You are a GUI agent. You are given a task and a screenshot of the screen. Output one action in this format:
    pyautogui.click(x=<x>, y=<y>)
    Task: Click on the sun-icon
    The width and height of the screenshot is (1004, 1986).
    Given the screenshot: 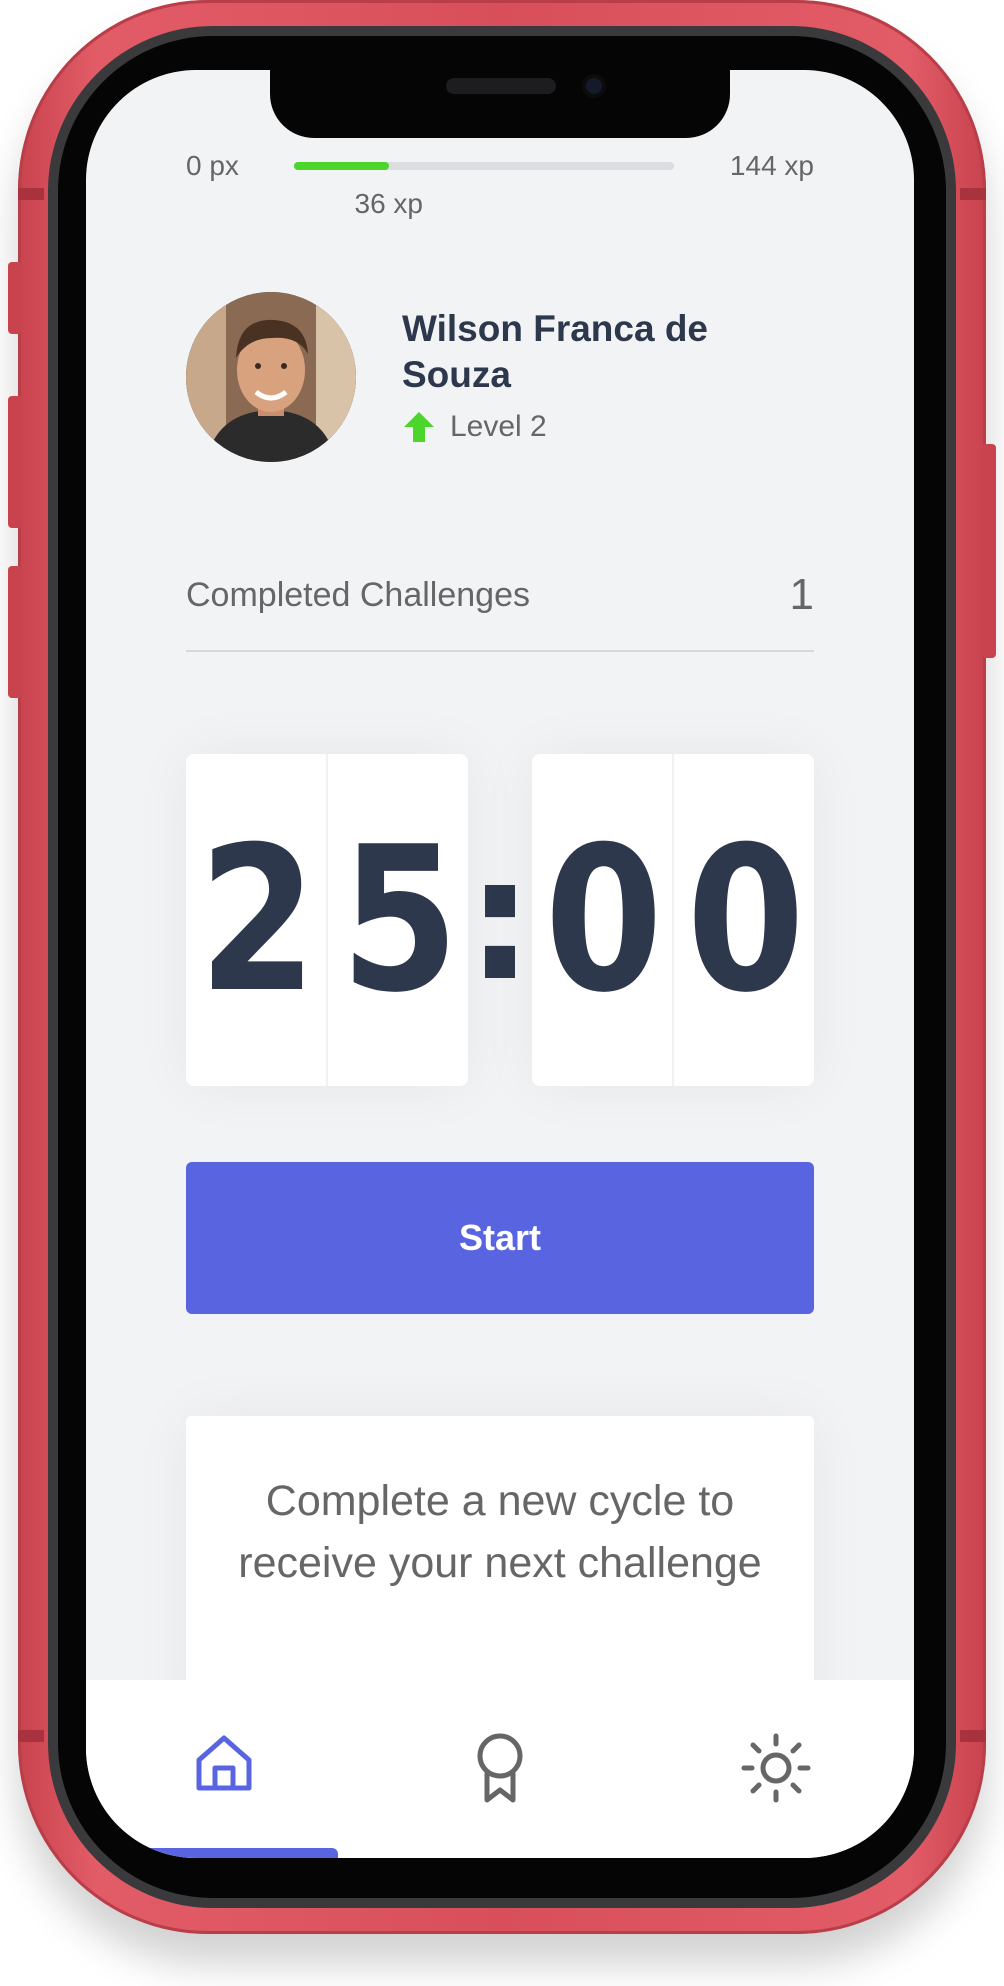 What is the action you would take?
    pyautogui.click(x=776, y=1768)
    